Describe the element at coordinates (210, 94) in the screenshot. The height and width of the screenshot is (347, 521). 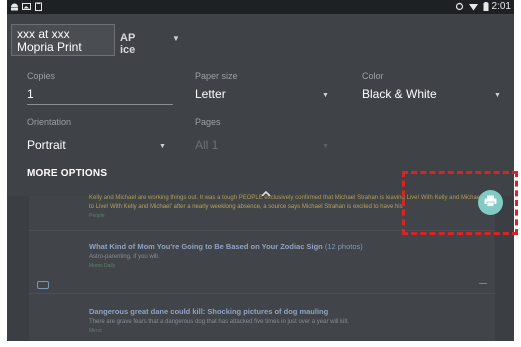
I see `paper-size-select: Letter` at that location.